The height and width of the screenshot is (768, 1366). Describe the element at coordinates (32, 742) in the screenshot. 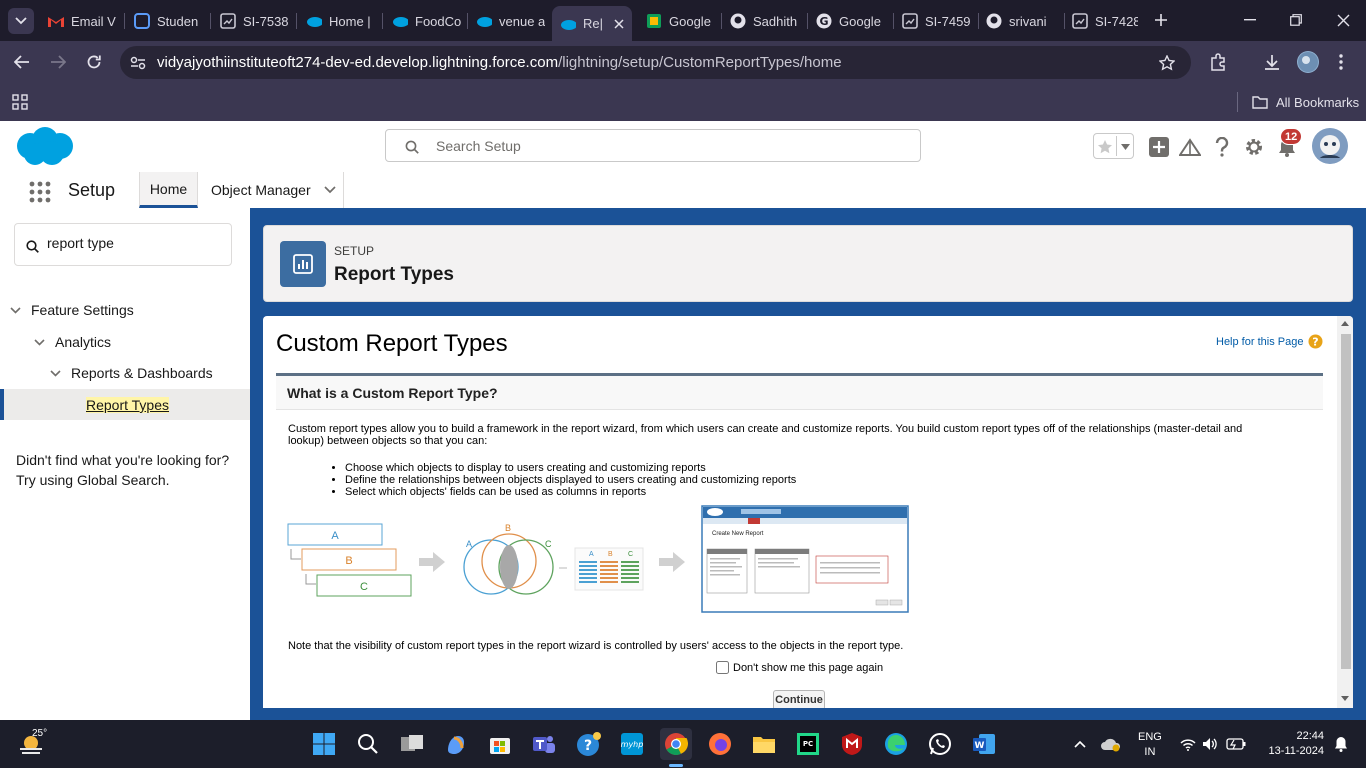

I see `weather-widget: 25°` at that location.